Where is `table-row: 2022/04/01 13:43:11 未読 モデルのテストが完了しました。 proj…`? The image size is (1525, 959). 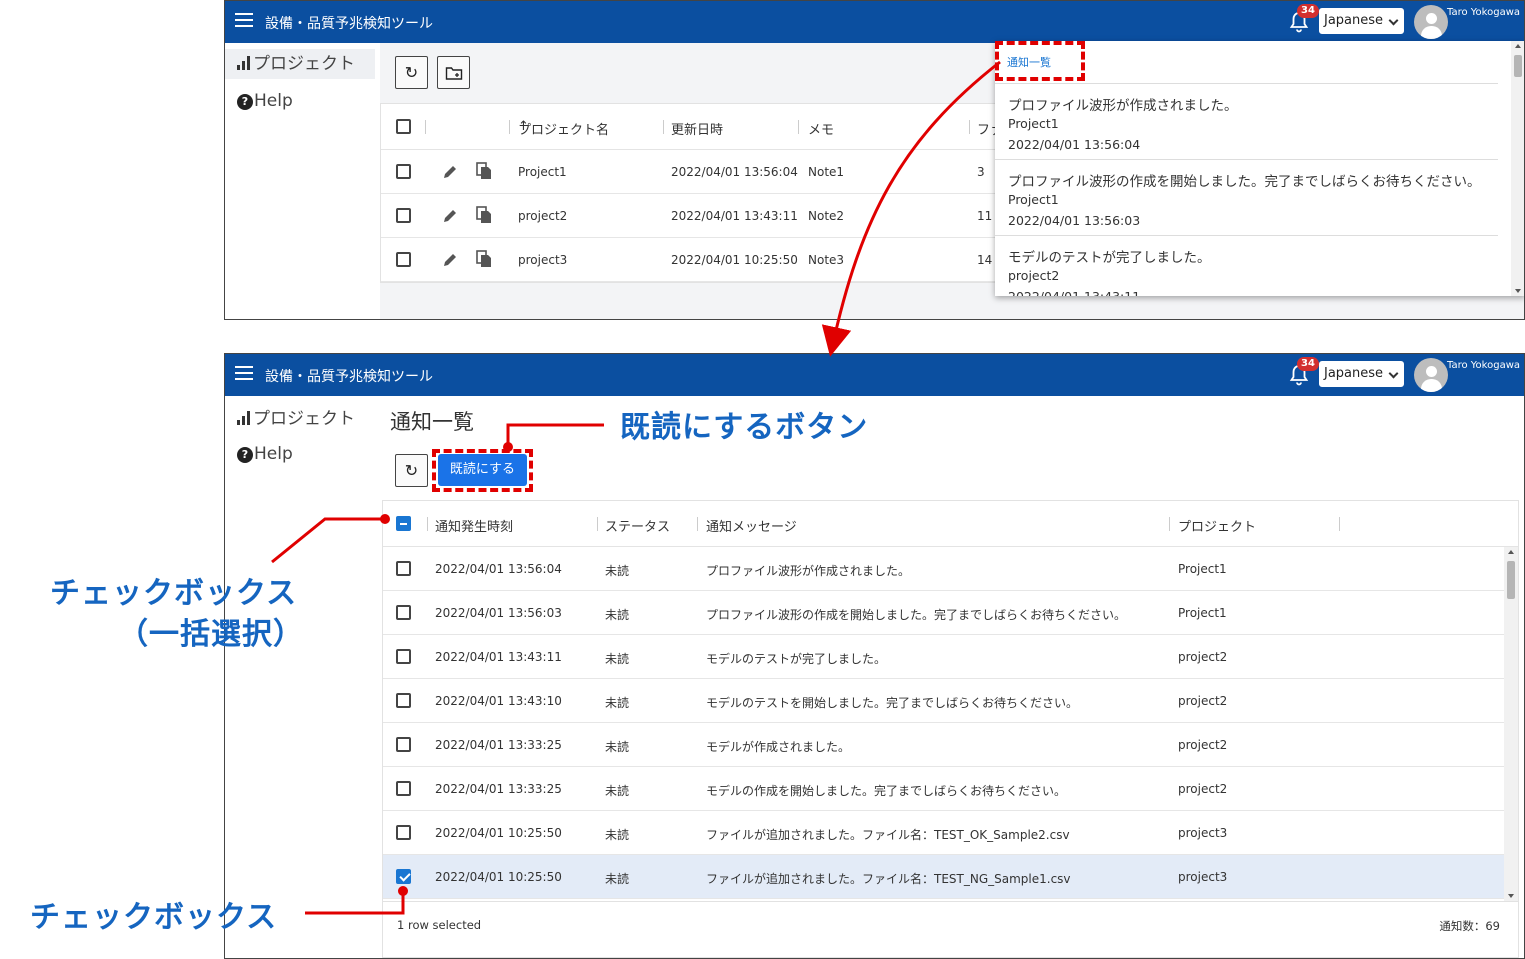 table-row: 2022/04/01 13:43:11 未読 モデルのテストが完了しました。 proj… is located at coordinates (943, 657).